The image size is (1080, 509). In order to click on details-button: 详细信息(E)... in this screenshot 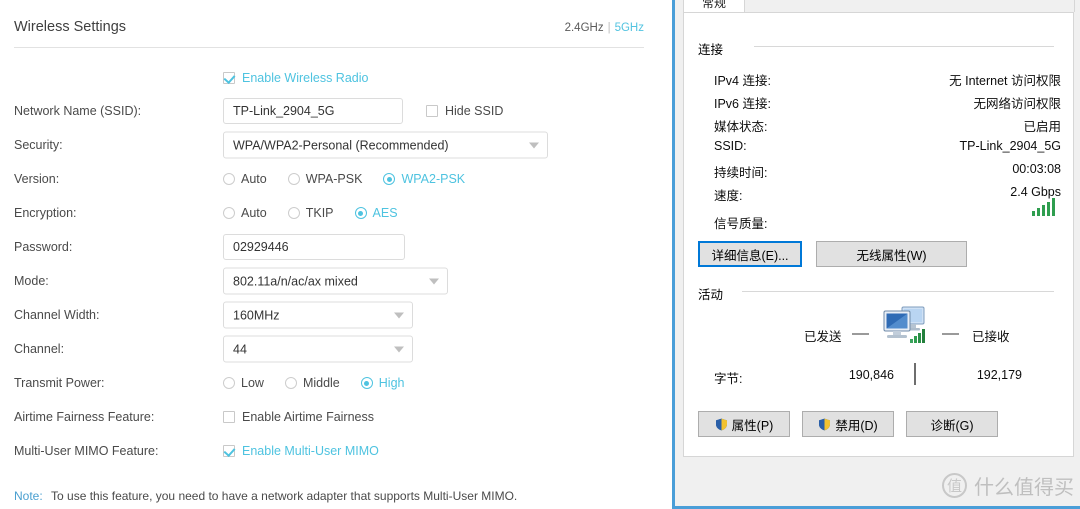, I will do `click(750, 254)`.